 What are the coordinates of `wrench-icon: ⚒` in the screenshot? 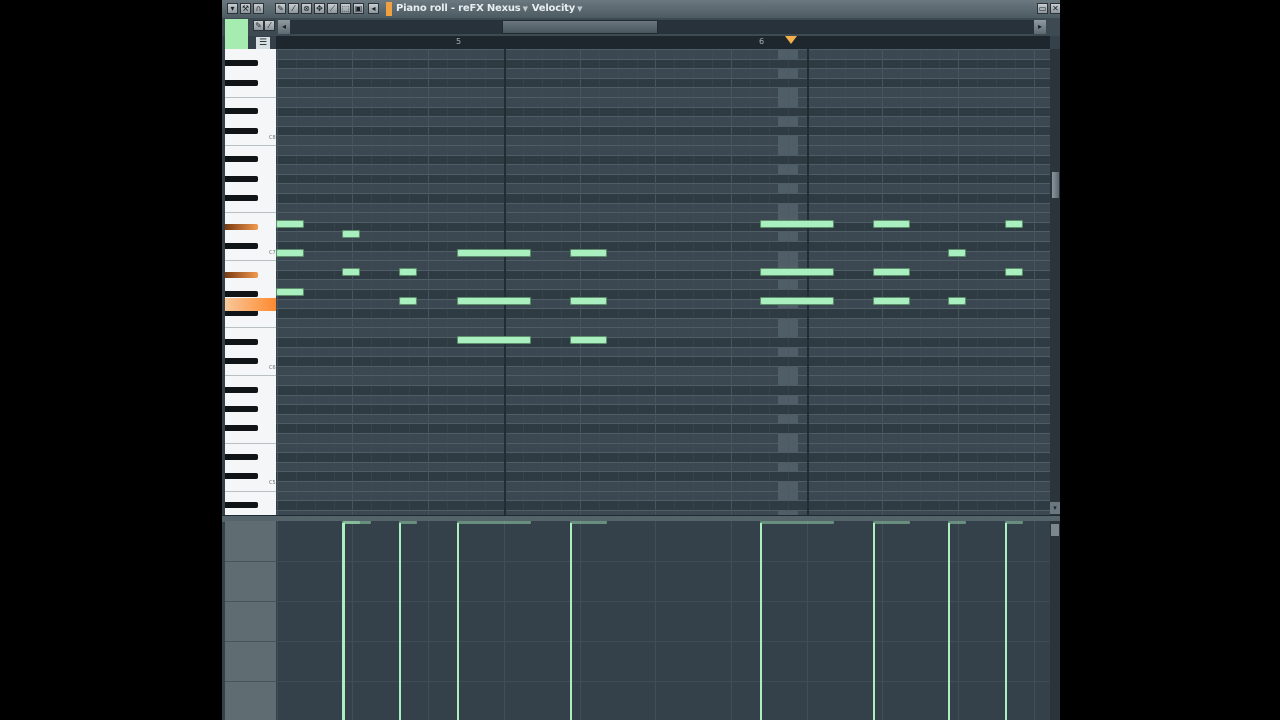 It's located at (245, 8).